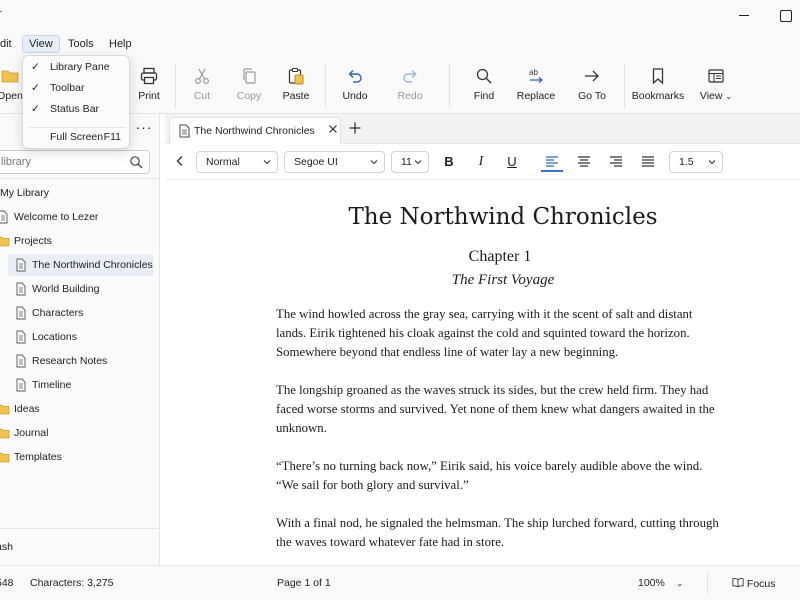  I want to click on tree-item-label: Research Notes, so click(70, 361).